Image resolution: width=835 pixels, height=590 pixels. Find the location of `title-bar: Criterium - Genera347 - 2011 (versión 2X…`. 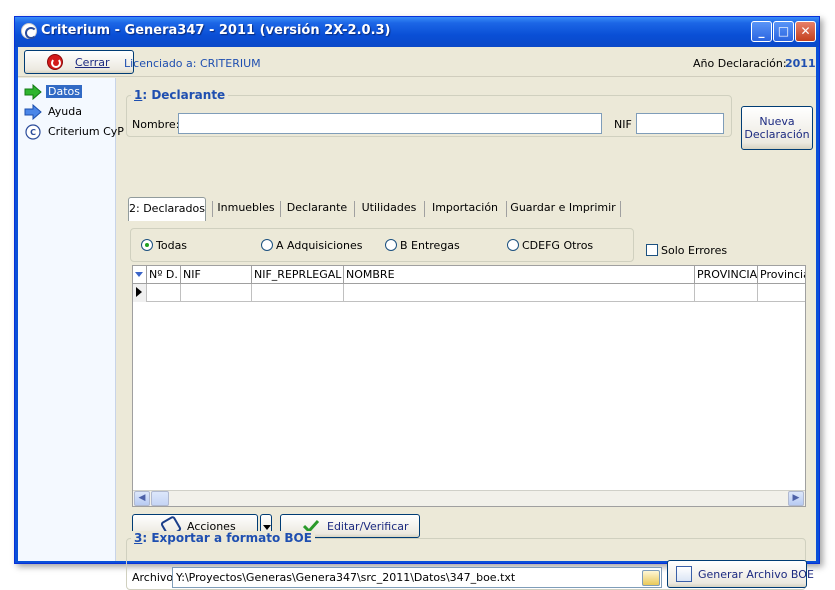

title-bar: Criterium - Genera347 - 2011 (versión 2X… is located at coordinates (417, 32).